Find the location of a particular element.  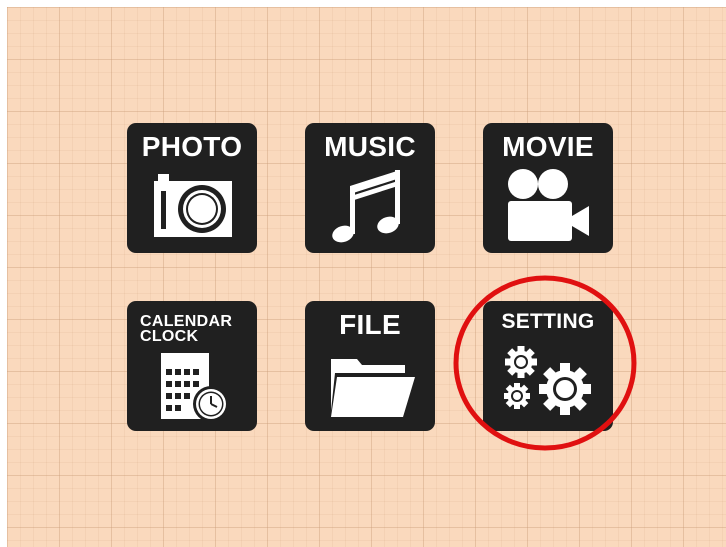

calendar-clock-icon is located at coordinates (195, 387).